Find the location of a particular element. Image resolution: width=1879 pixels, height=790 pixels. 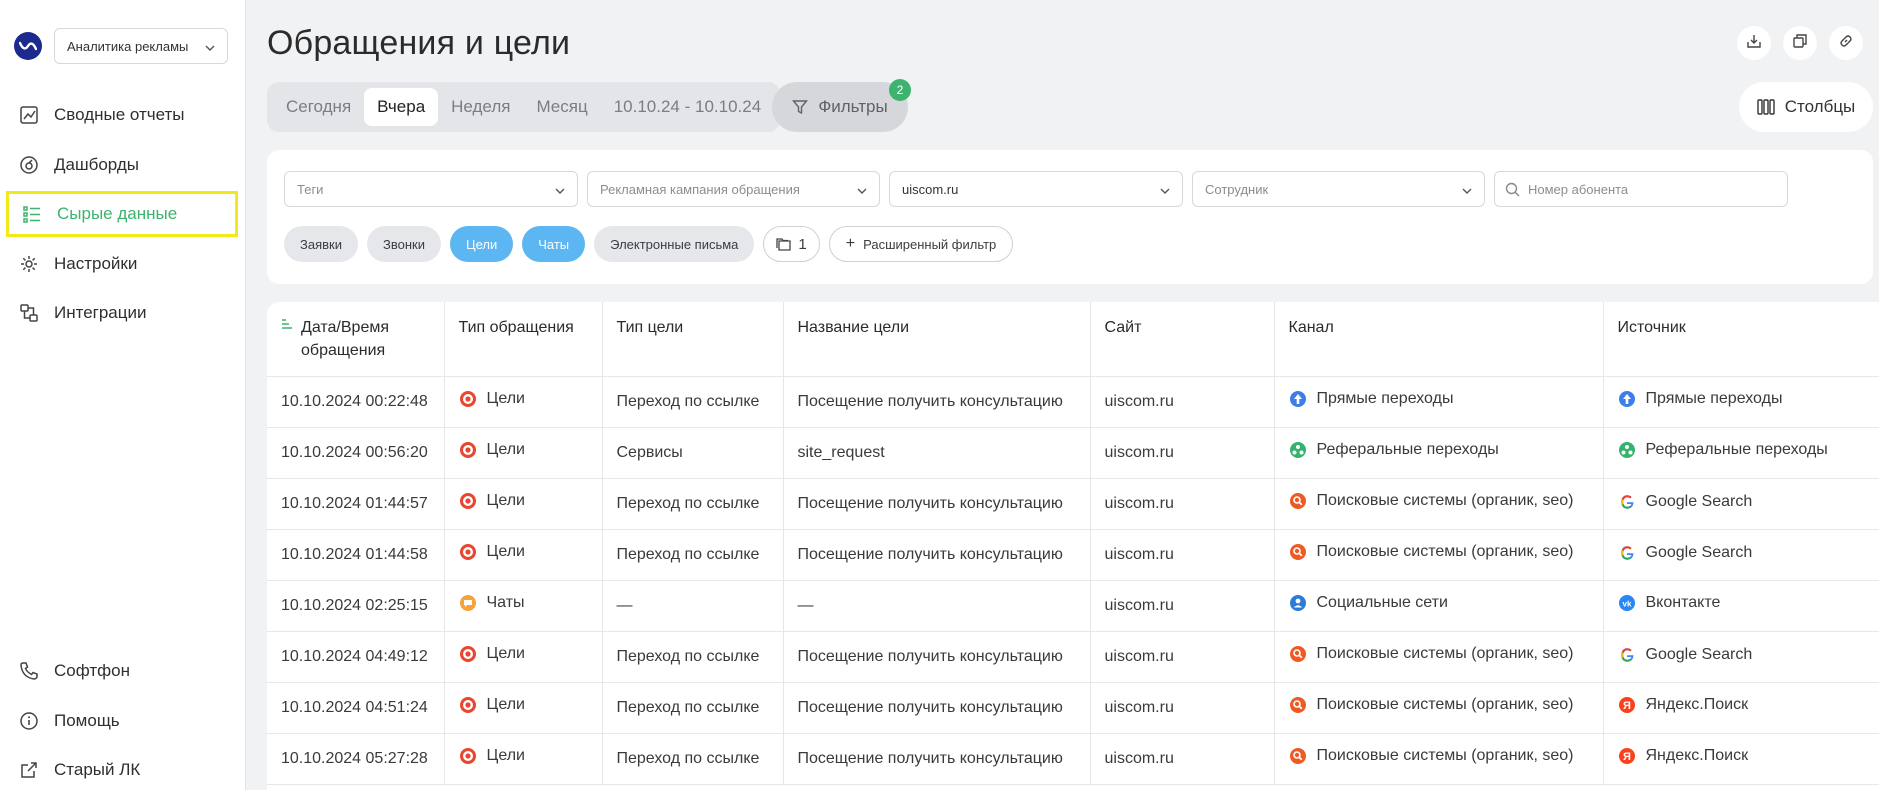

cell-type: Чаты is located at coordinates (523, 606).